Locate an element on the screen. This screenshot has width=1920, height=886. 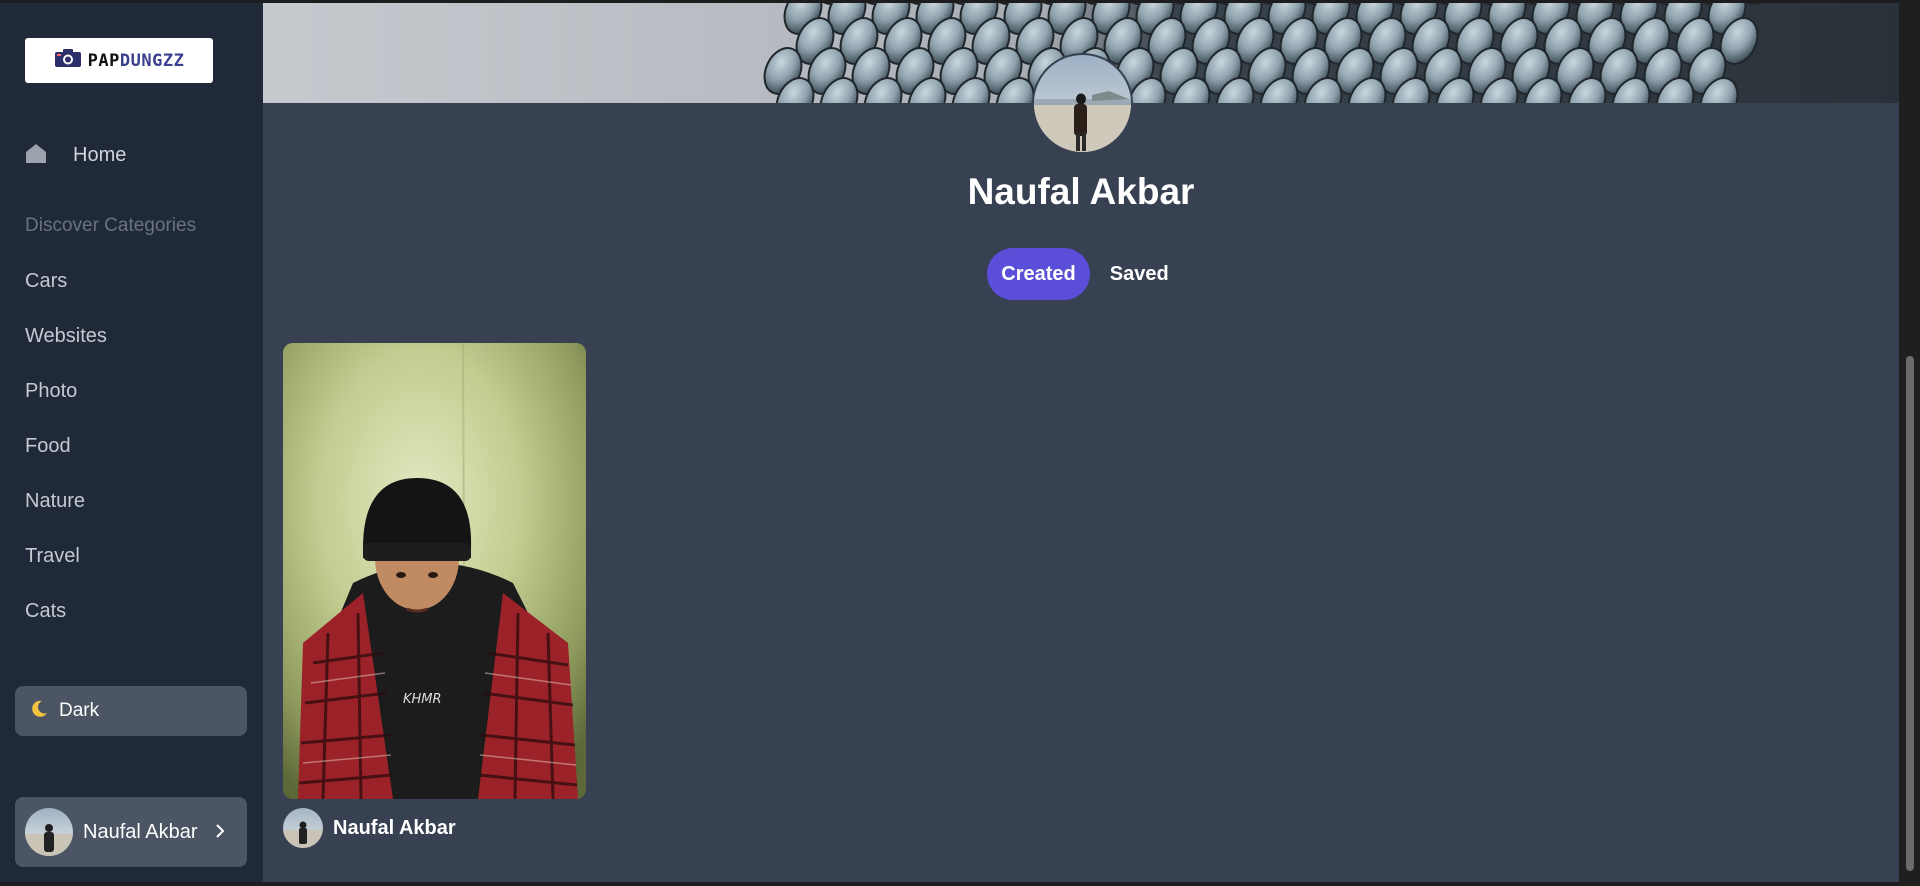
logo: PAPDUNGZZ is located at coordinates (119, 60).